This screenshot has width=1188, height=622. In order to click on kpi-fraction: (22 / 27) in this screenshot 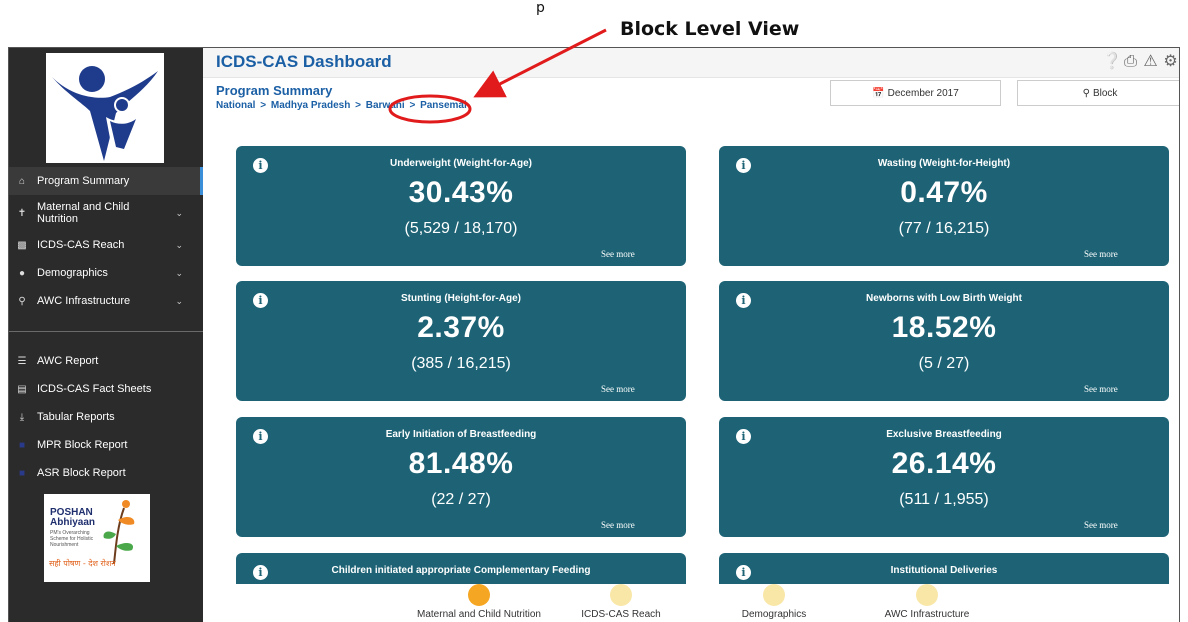, I will do `click(461, 499)`.